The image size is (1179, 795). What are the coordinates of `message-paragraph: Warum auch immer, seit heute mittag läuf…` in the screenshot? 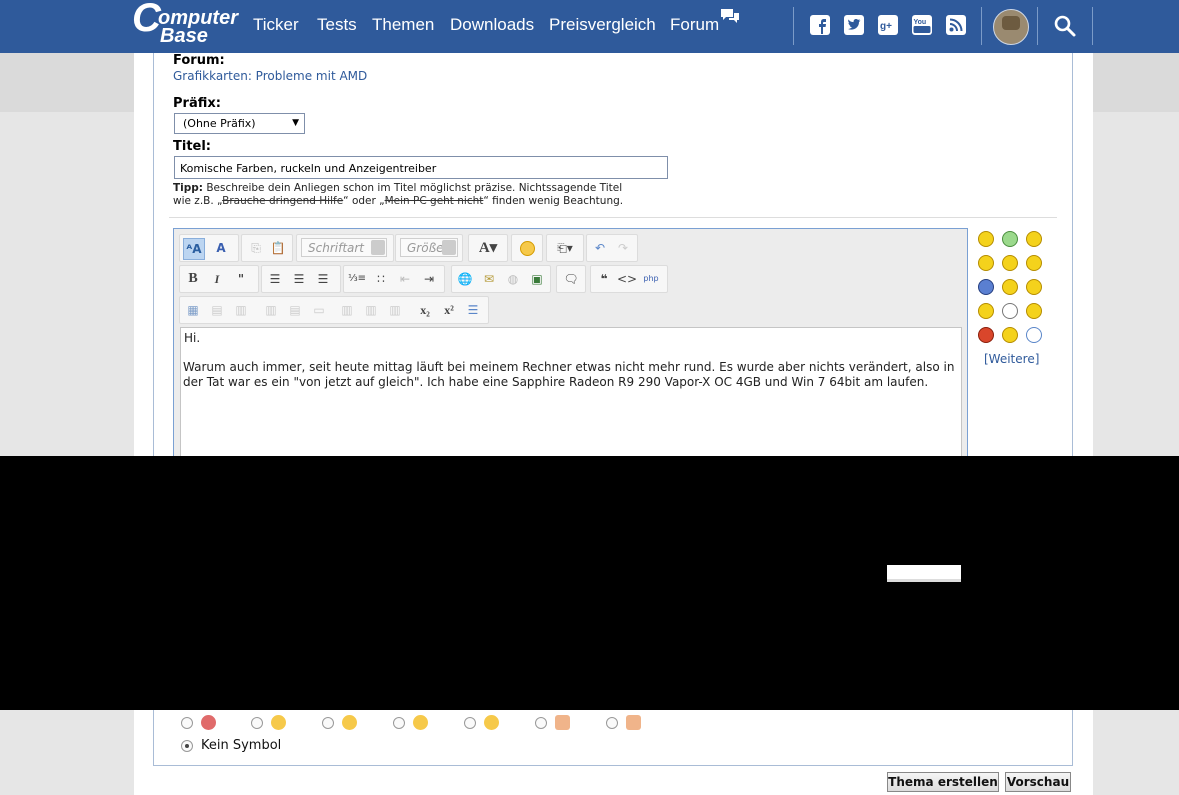 It's located at (569, 374).